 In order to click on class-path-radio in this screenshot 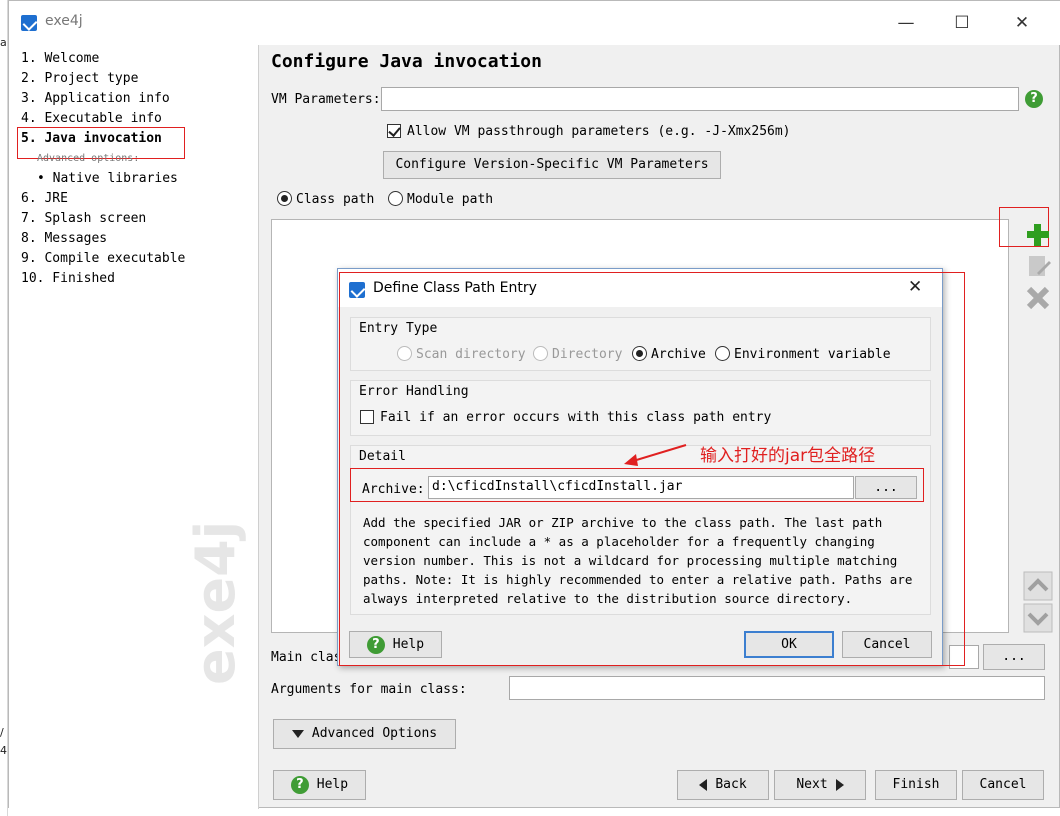, I will do `click(284, 198)`.